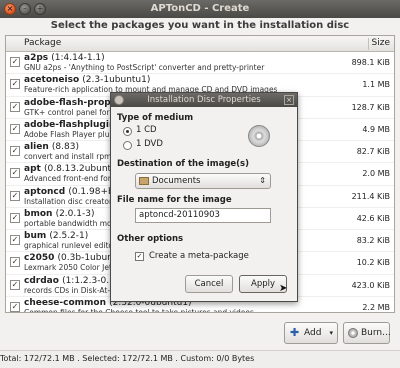 The height and width of the screenshot is (368, 400). Describe the element at coordinates (52, 80) in the screenshot. I see `package-name-text: acetoneiso` at that location.